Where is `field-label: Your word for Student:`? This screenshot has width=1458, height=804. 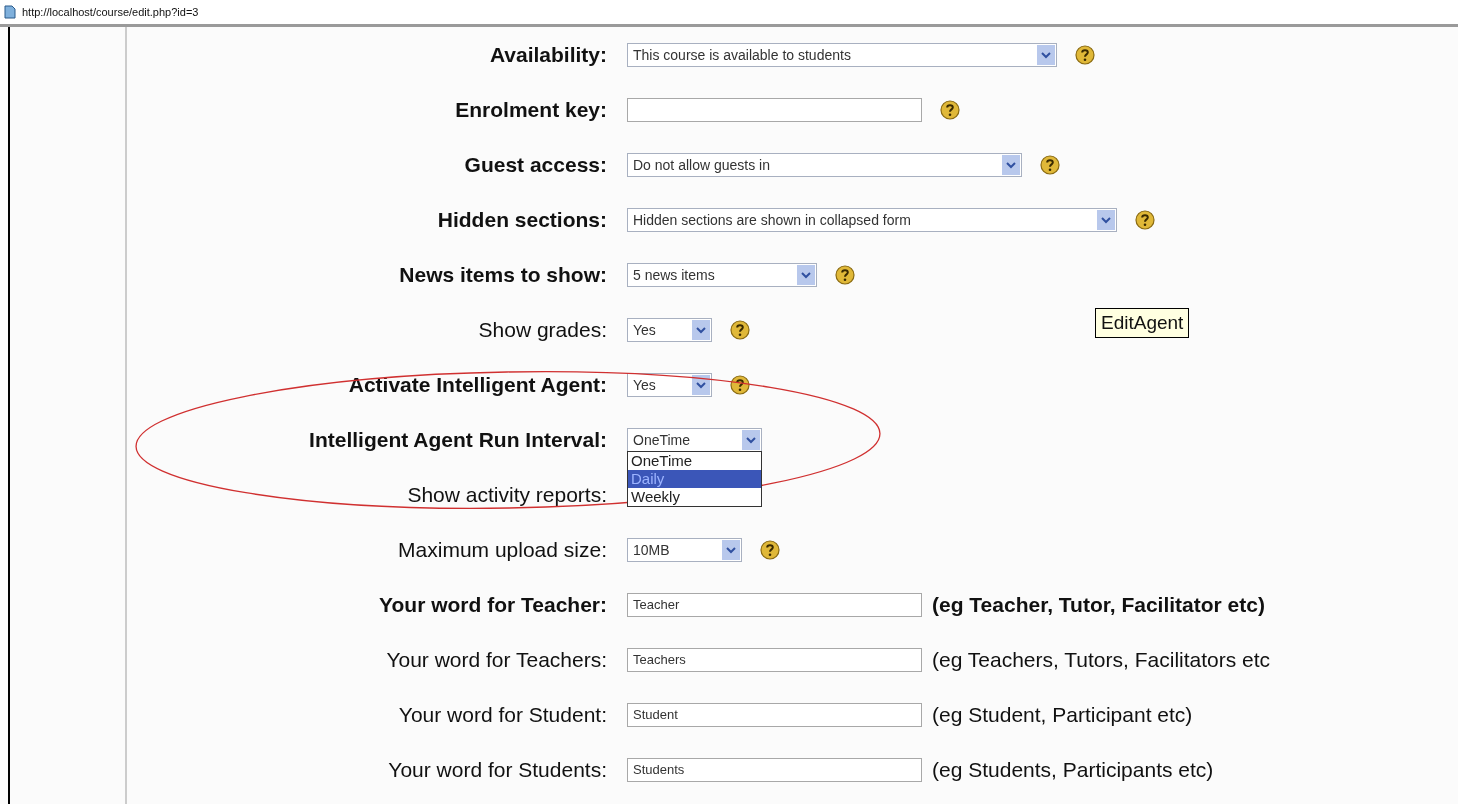
field-label: Your word for Student: is located at coordinates (502, 714).